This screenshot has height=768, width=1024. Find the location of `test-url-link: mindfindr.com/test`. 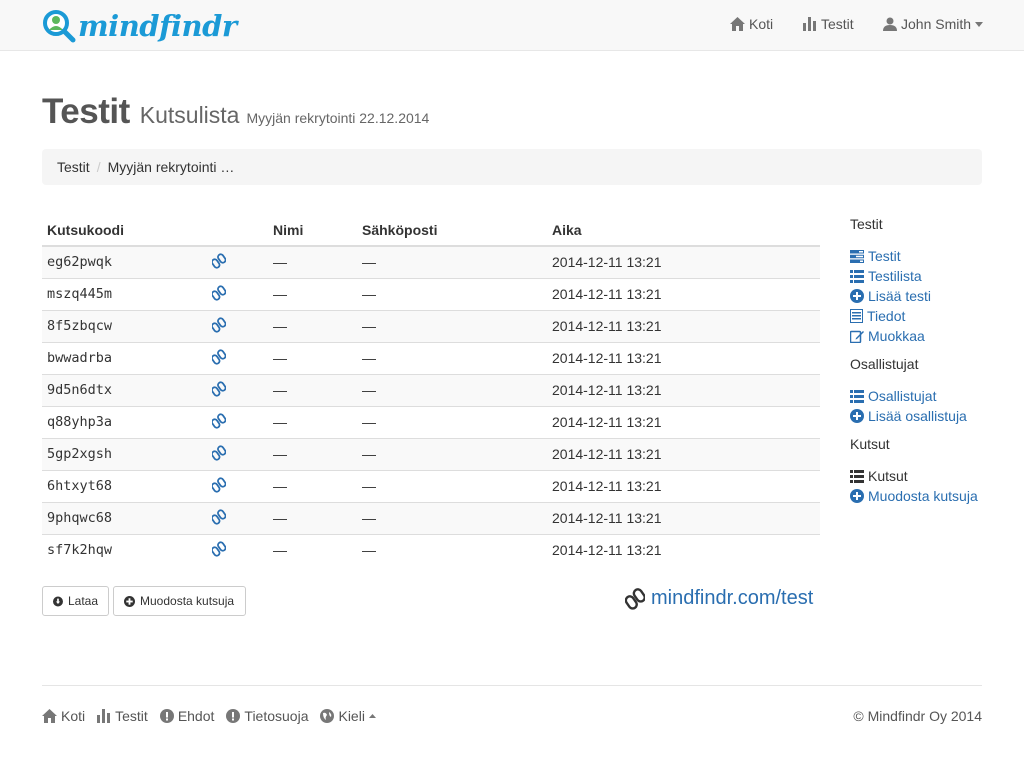

test-url-link: mindfindr.com/test is located at coordinates (719, 598).